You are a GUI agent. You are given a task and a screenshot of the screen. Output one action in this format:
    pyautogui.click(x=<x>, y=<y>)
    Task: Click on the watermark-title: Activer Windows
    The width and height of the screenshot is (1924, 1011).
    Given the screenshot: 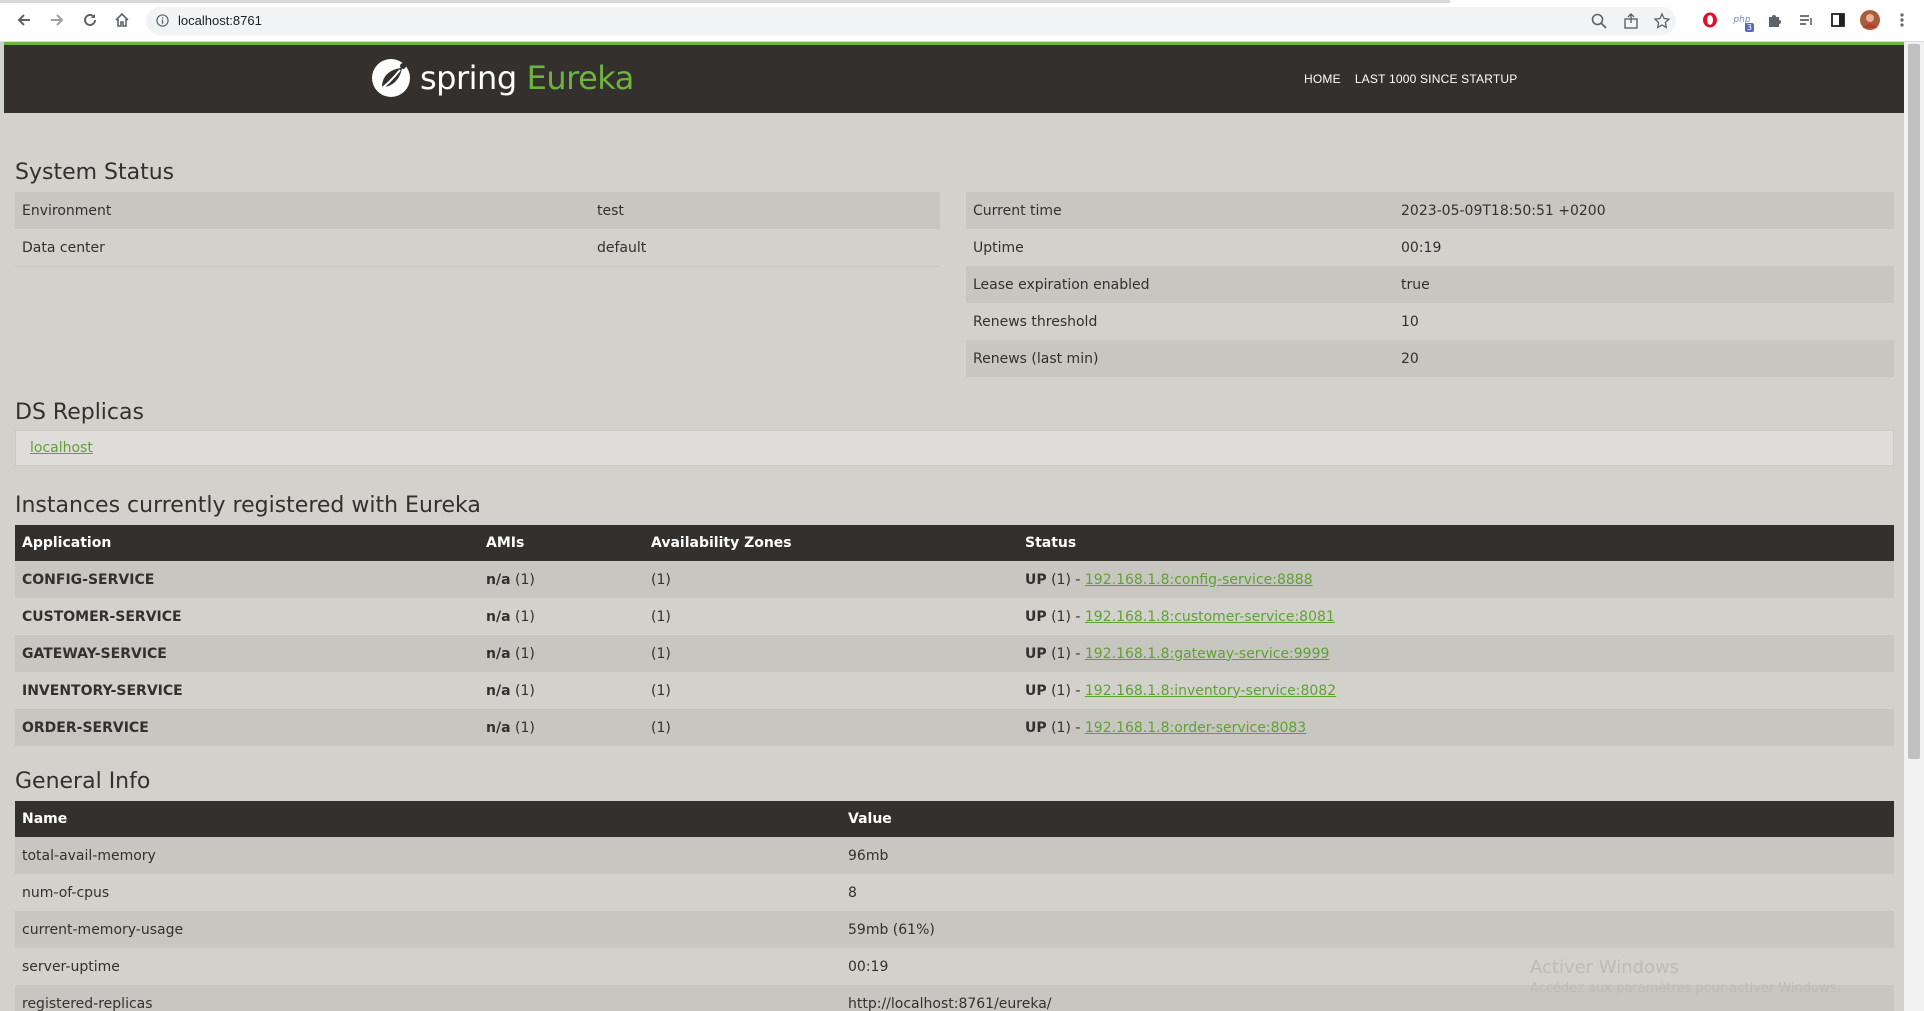 What is the action you would take?
    pyautogui.click(x=1605, y=967)
    